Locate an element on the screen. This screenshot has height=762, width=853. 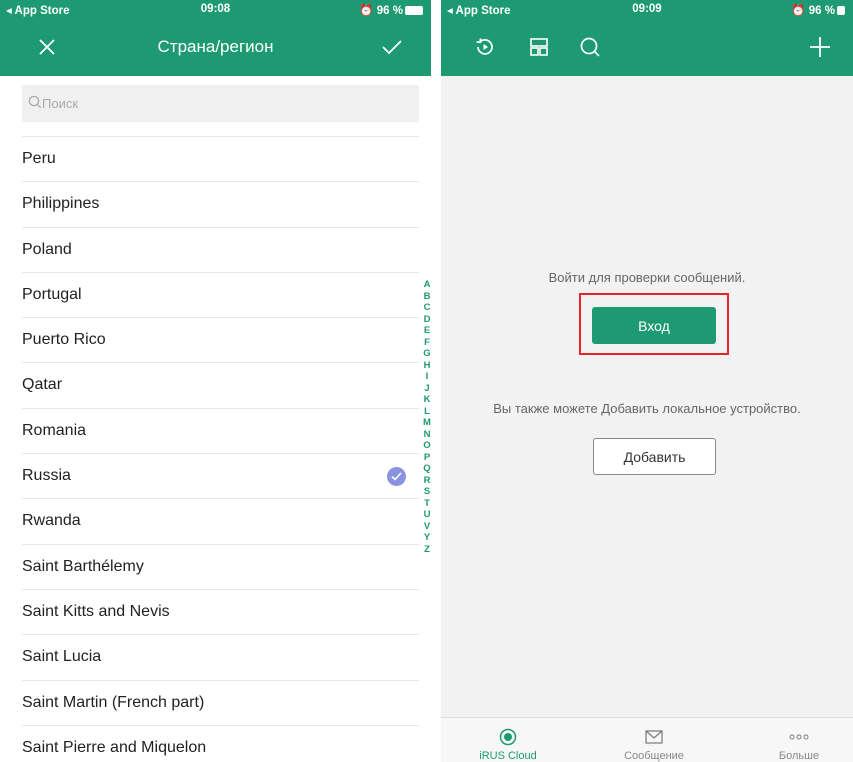
tab-message: Сообщение is located at coordinates (654, 740).